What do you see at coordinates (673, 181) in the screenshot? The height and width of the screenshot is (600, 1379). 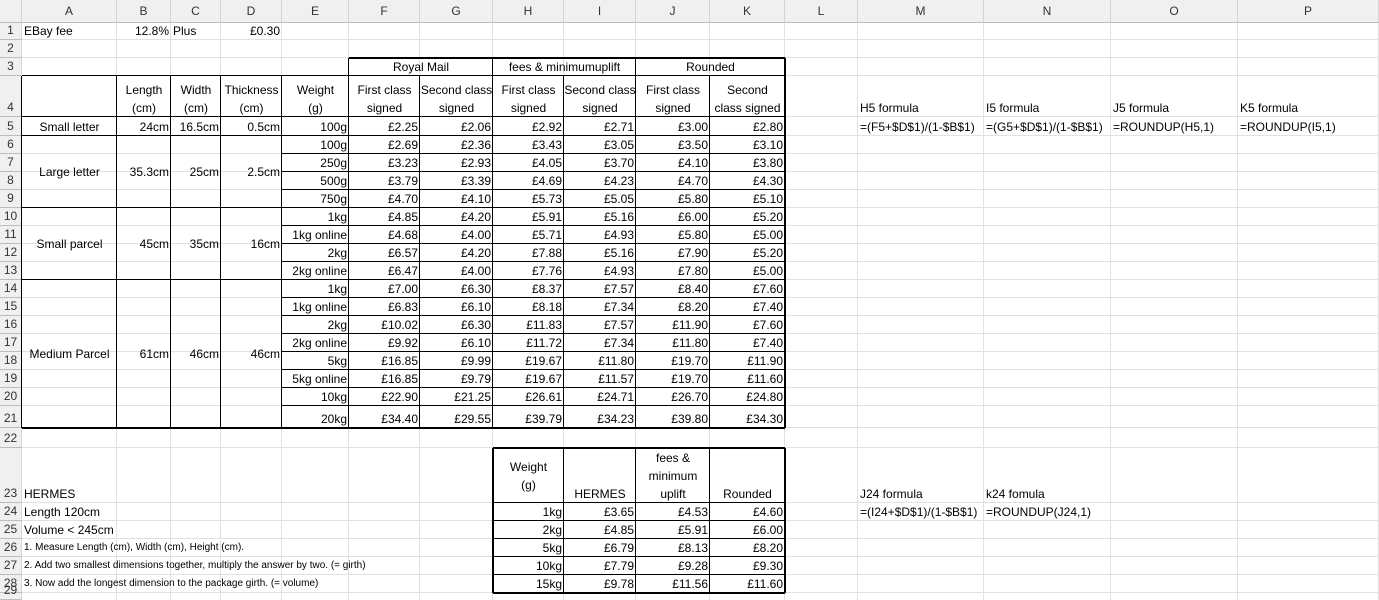 I see `rate-cell: £4.70` at bounding box center [673, 181].